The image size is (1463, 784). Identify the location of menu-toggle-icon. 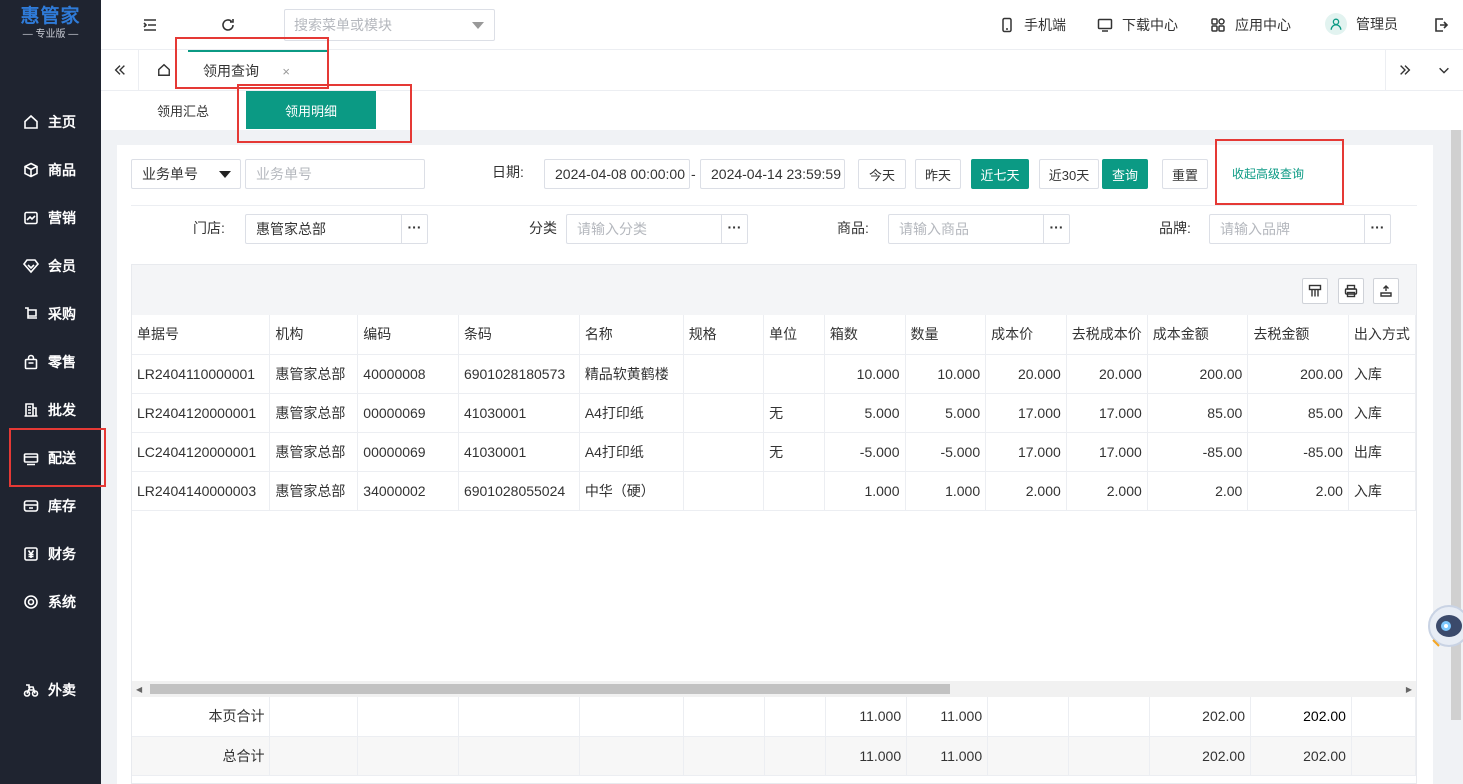
(150, 25).